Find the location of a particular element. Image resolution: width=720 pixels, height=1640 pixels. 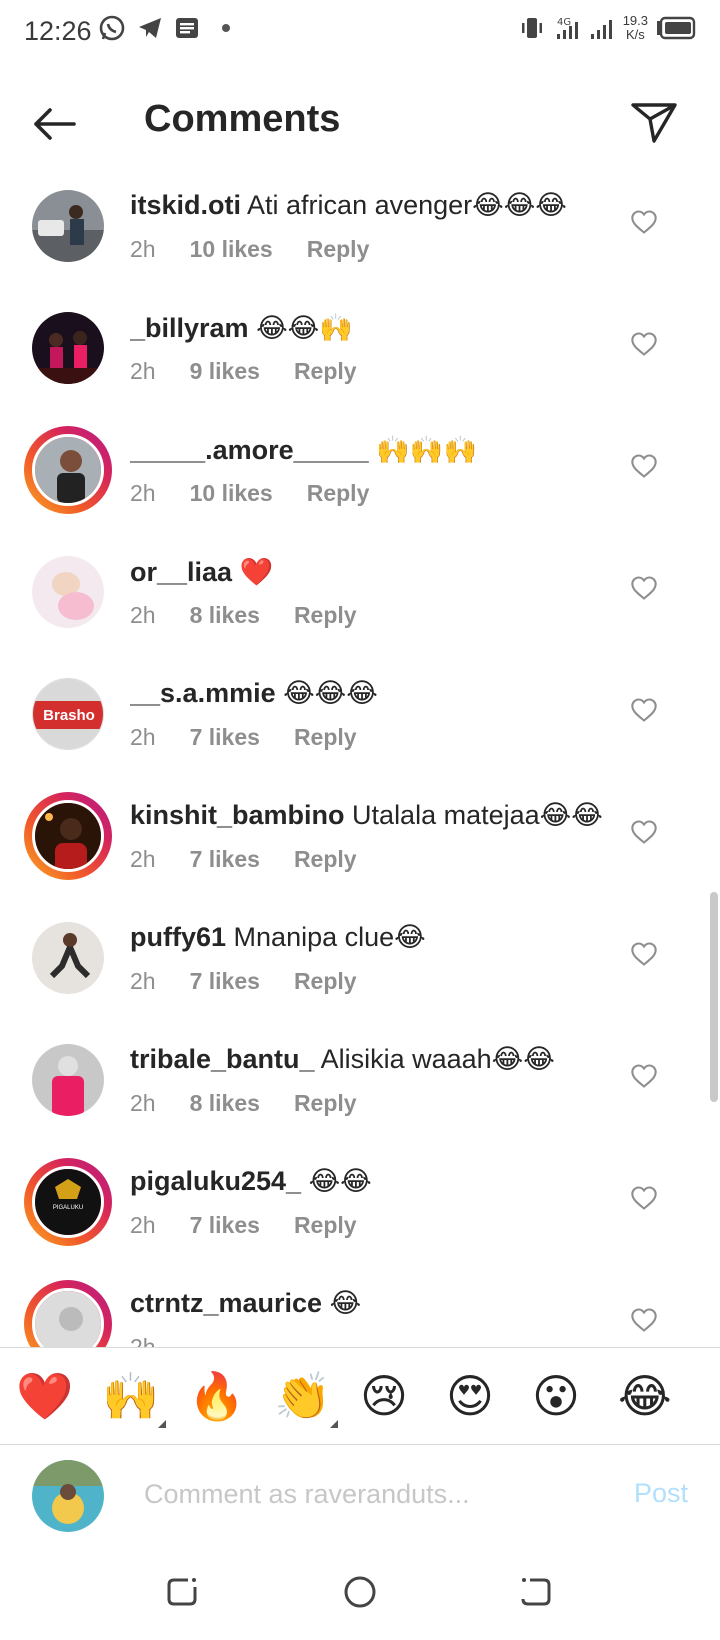

surprised-emoji: 😮 is located at coordinates (556, 1396).